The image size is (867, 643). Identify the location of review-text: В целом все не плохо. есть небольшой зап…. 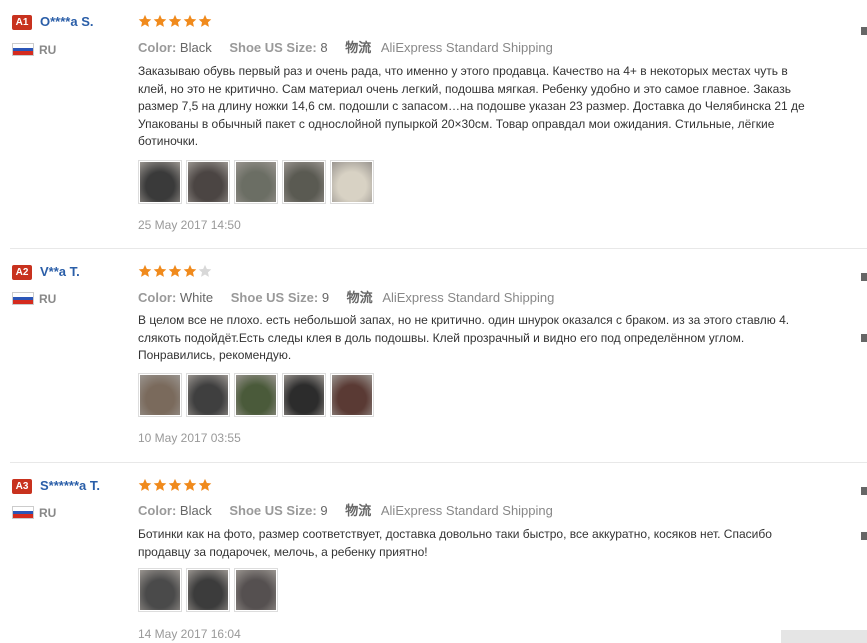
(464, 337).